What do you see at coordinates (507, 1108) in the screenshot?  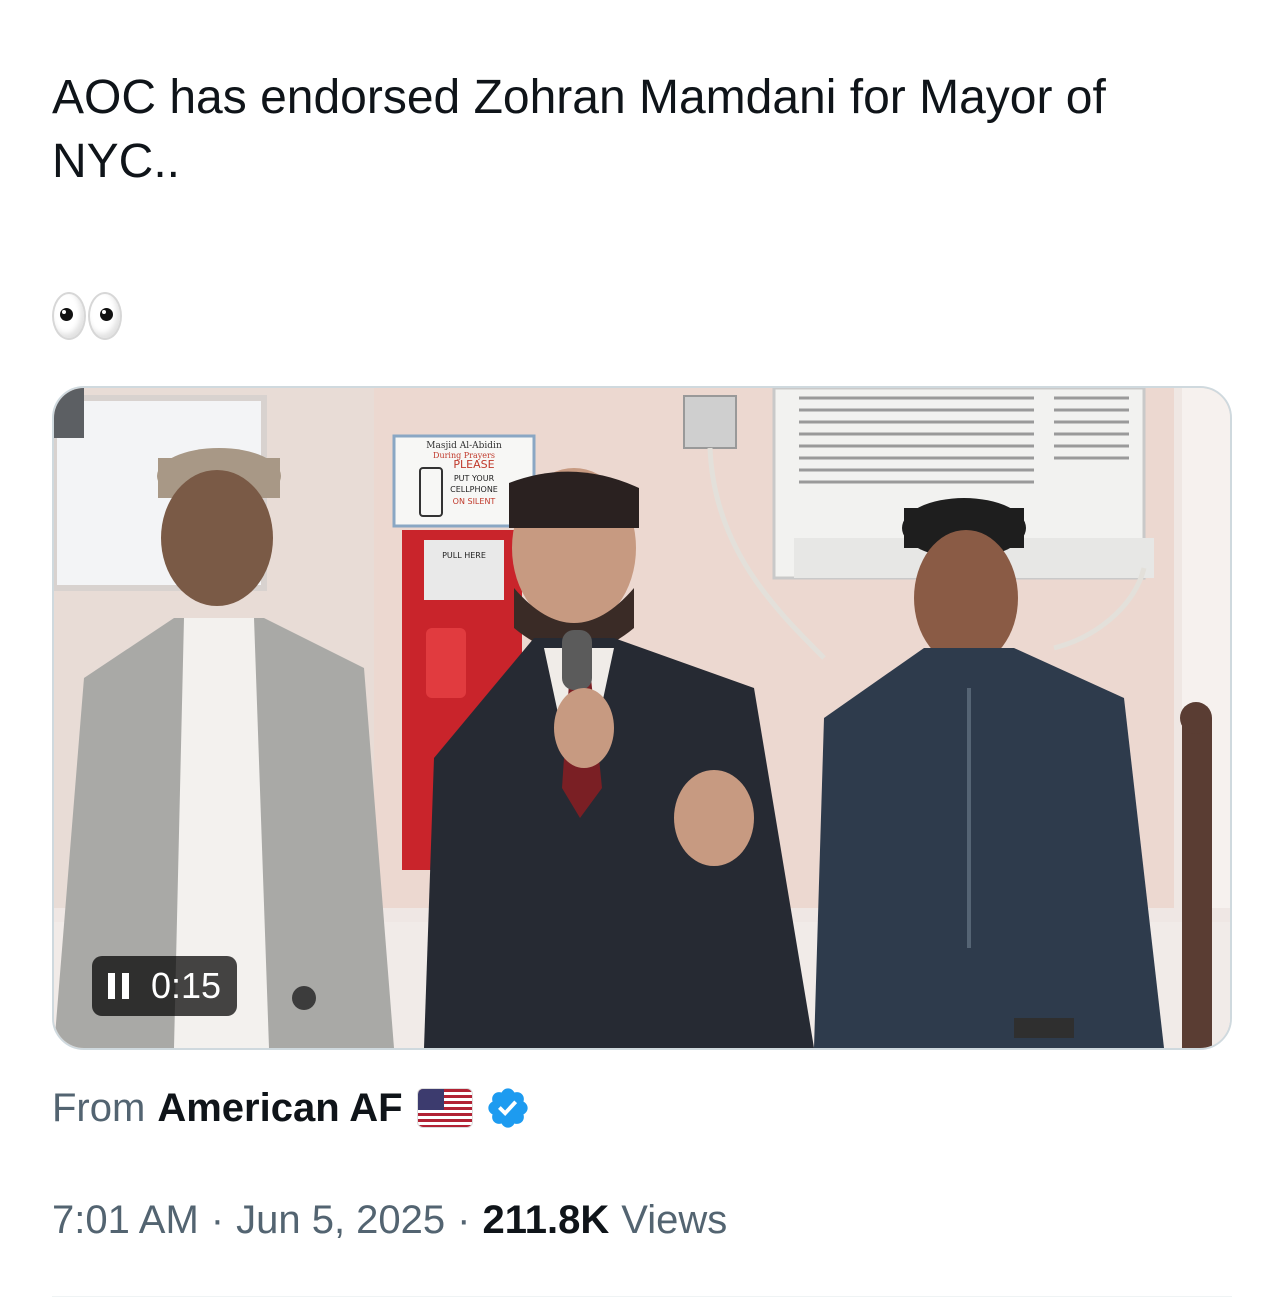 I see `verified-badge-icon` at bounding box center [507, 1108].